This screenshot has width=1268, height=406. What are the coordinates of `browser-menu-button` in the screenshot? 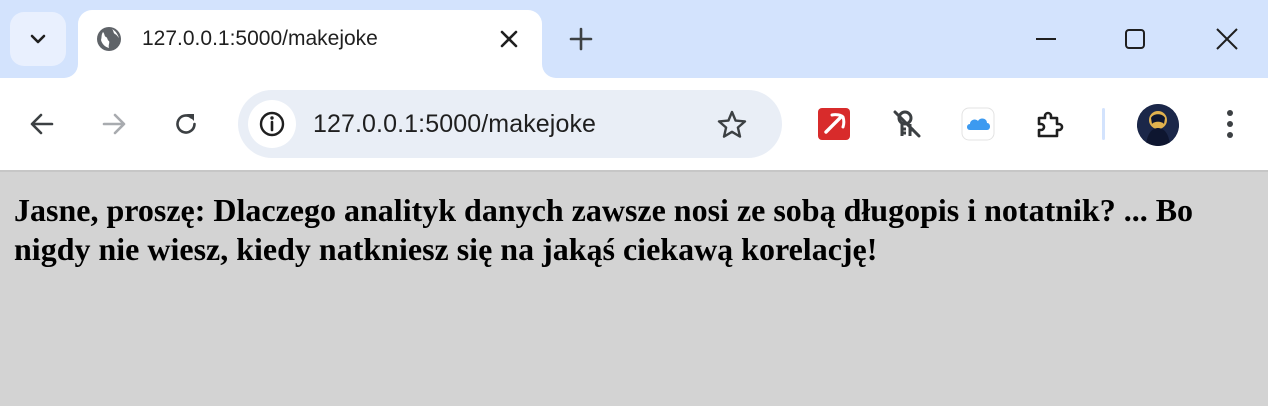 It's located at (1230, 124).